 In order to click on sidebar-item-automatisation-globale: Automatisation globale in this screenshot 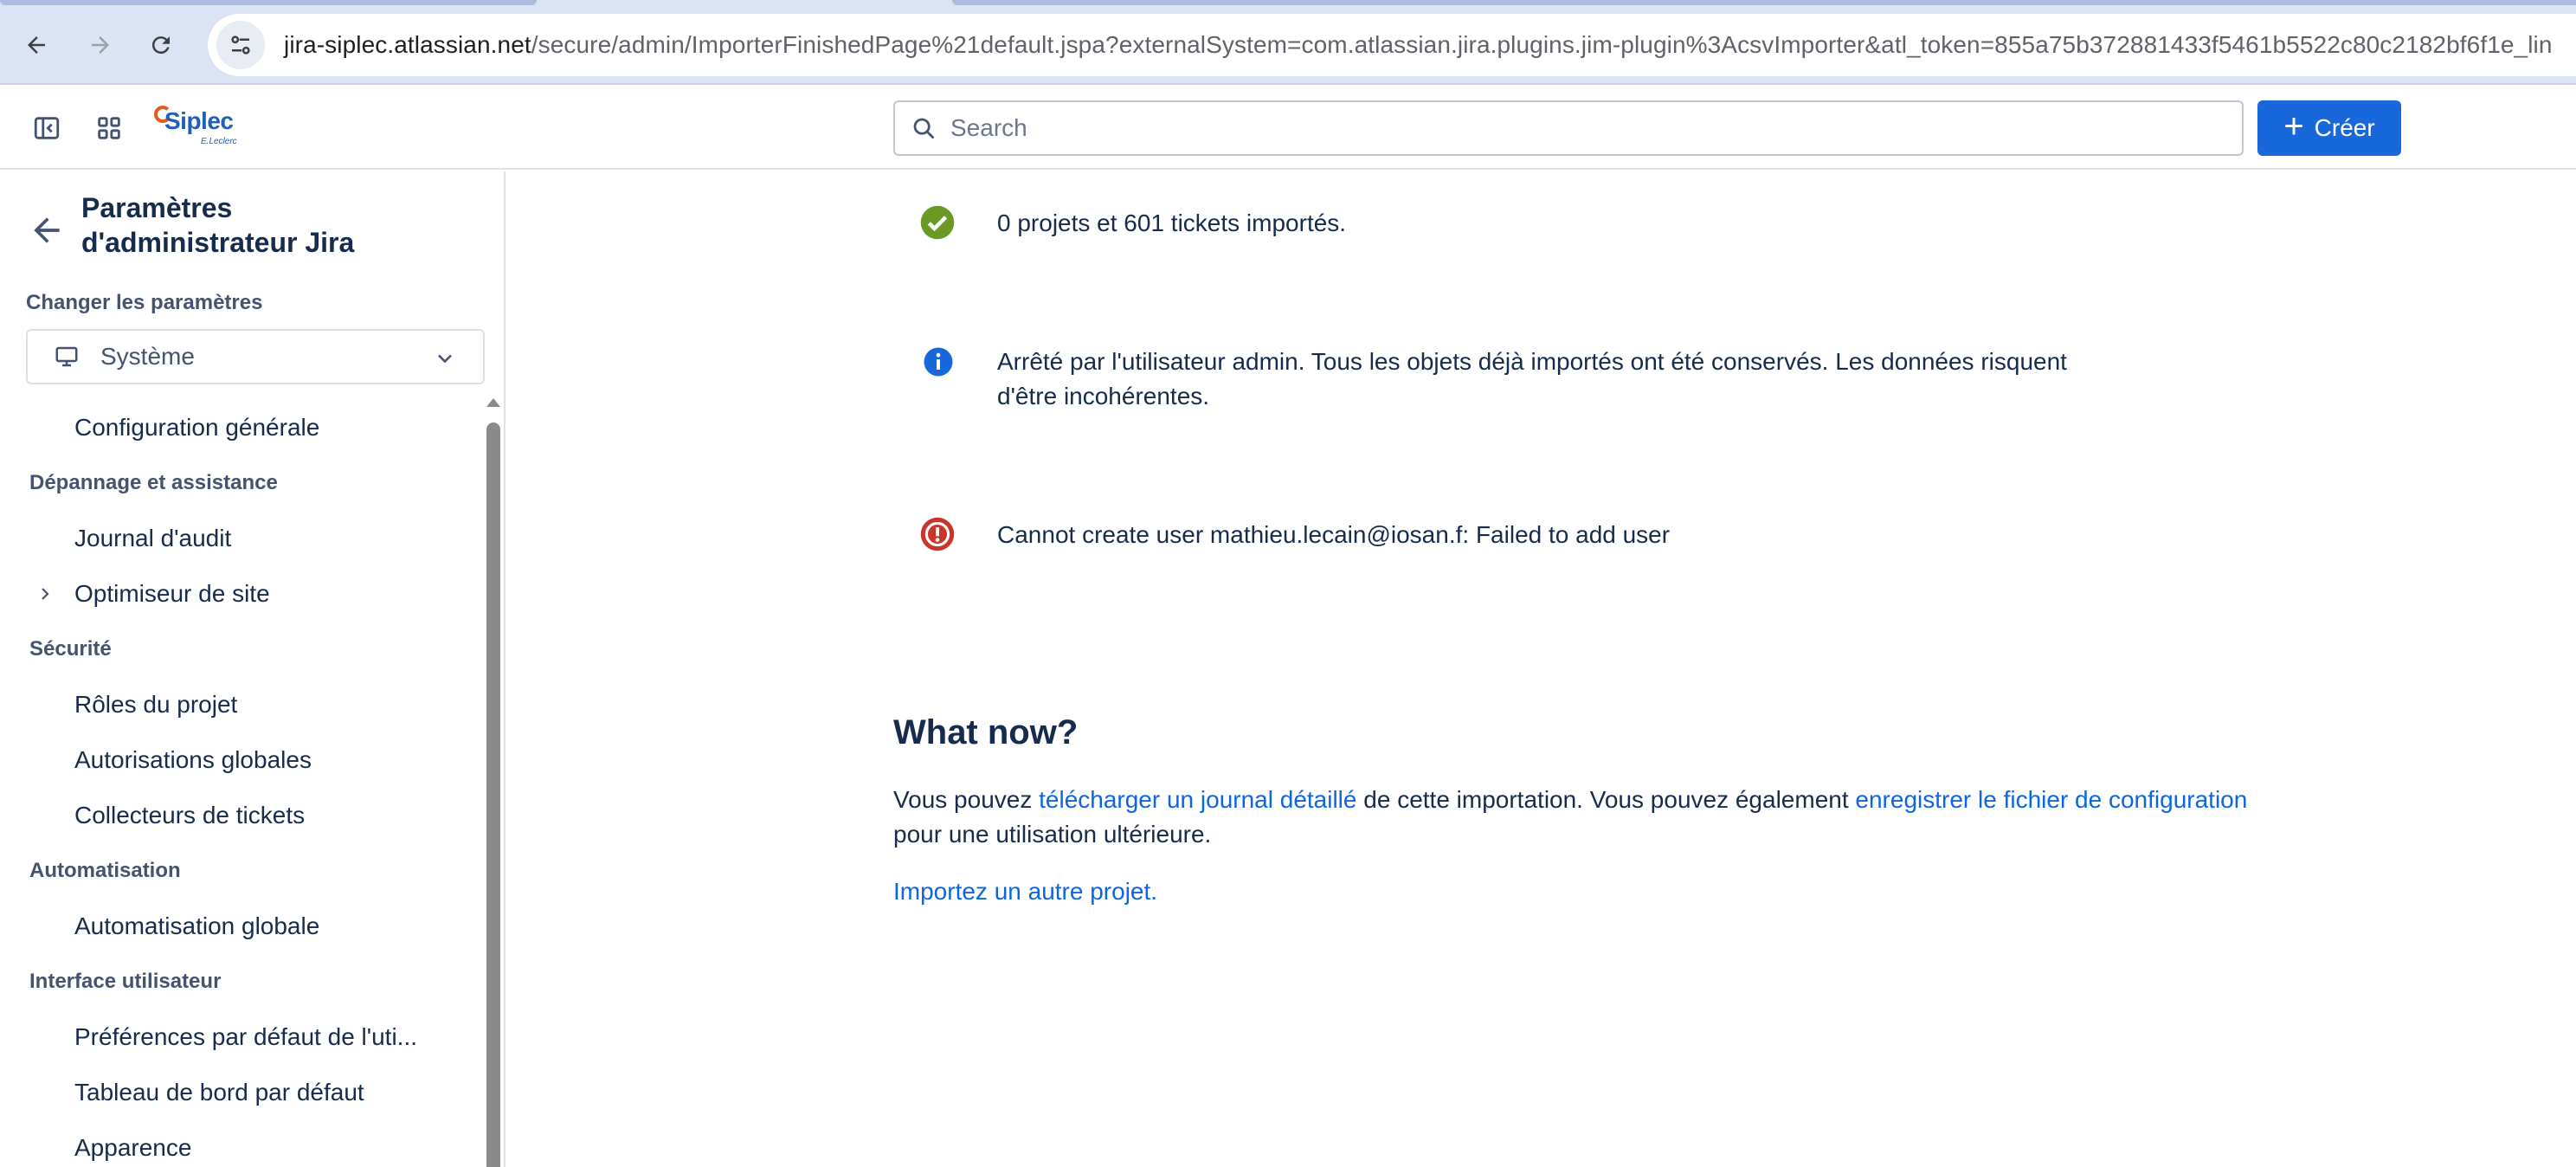, I will do `click(240, 926)`.